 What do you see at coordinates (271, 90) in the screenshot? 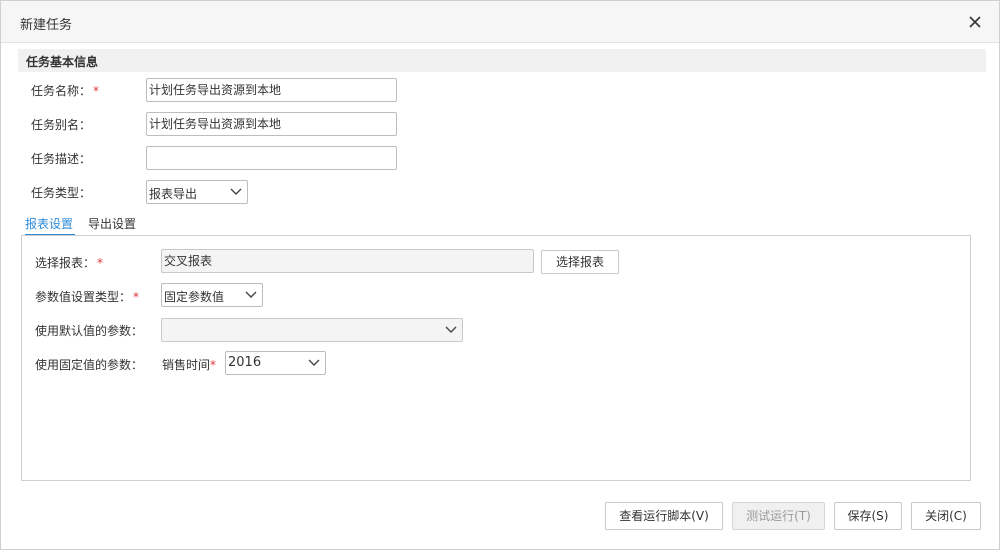
I see `task-name-input: 计划任务导出资源到本地` at bounding box center [271, 90].